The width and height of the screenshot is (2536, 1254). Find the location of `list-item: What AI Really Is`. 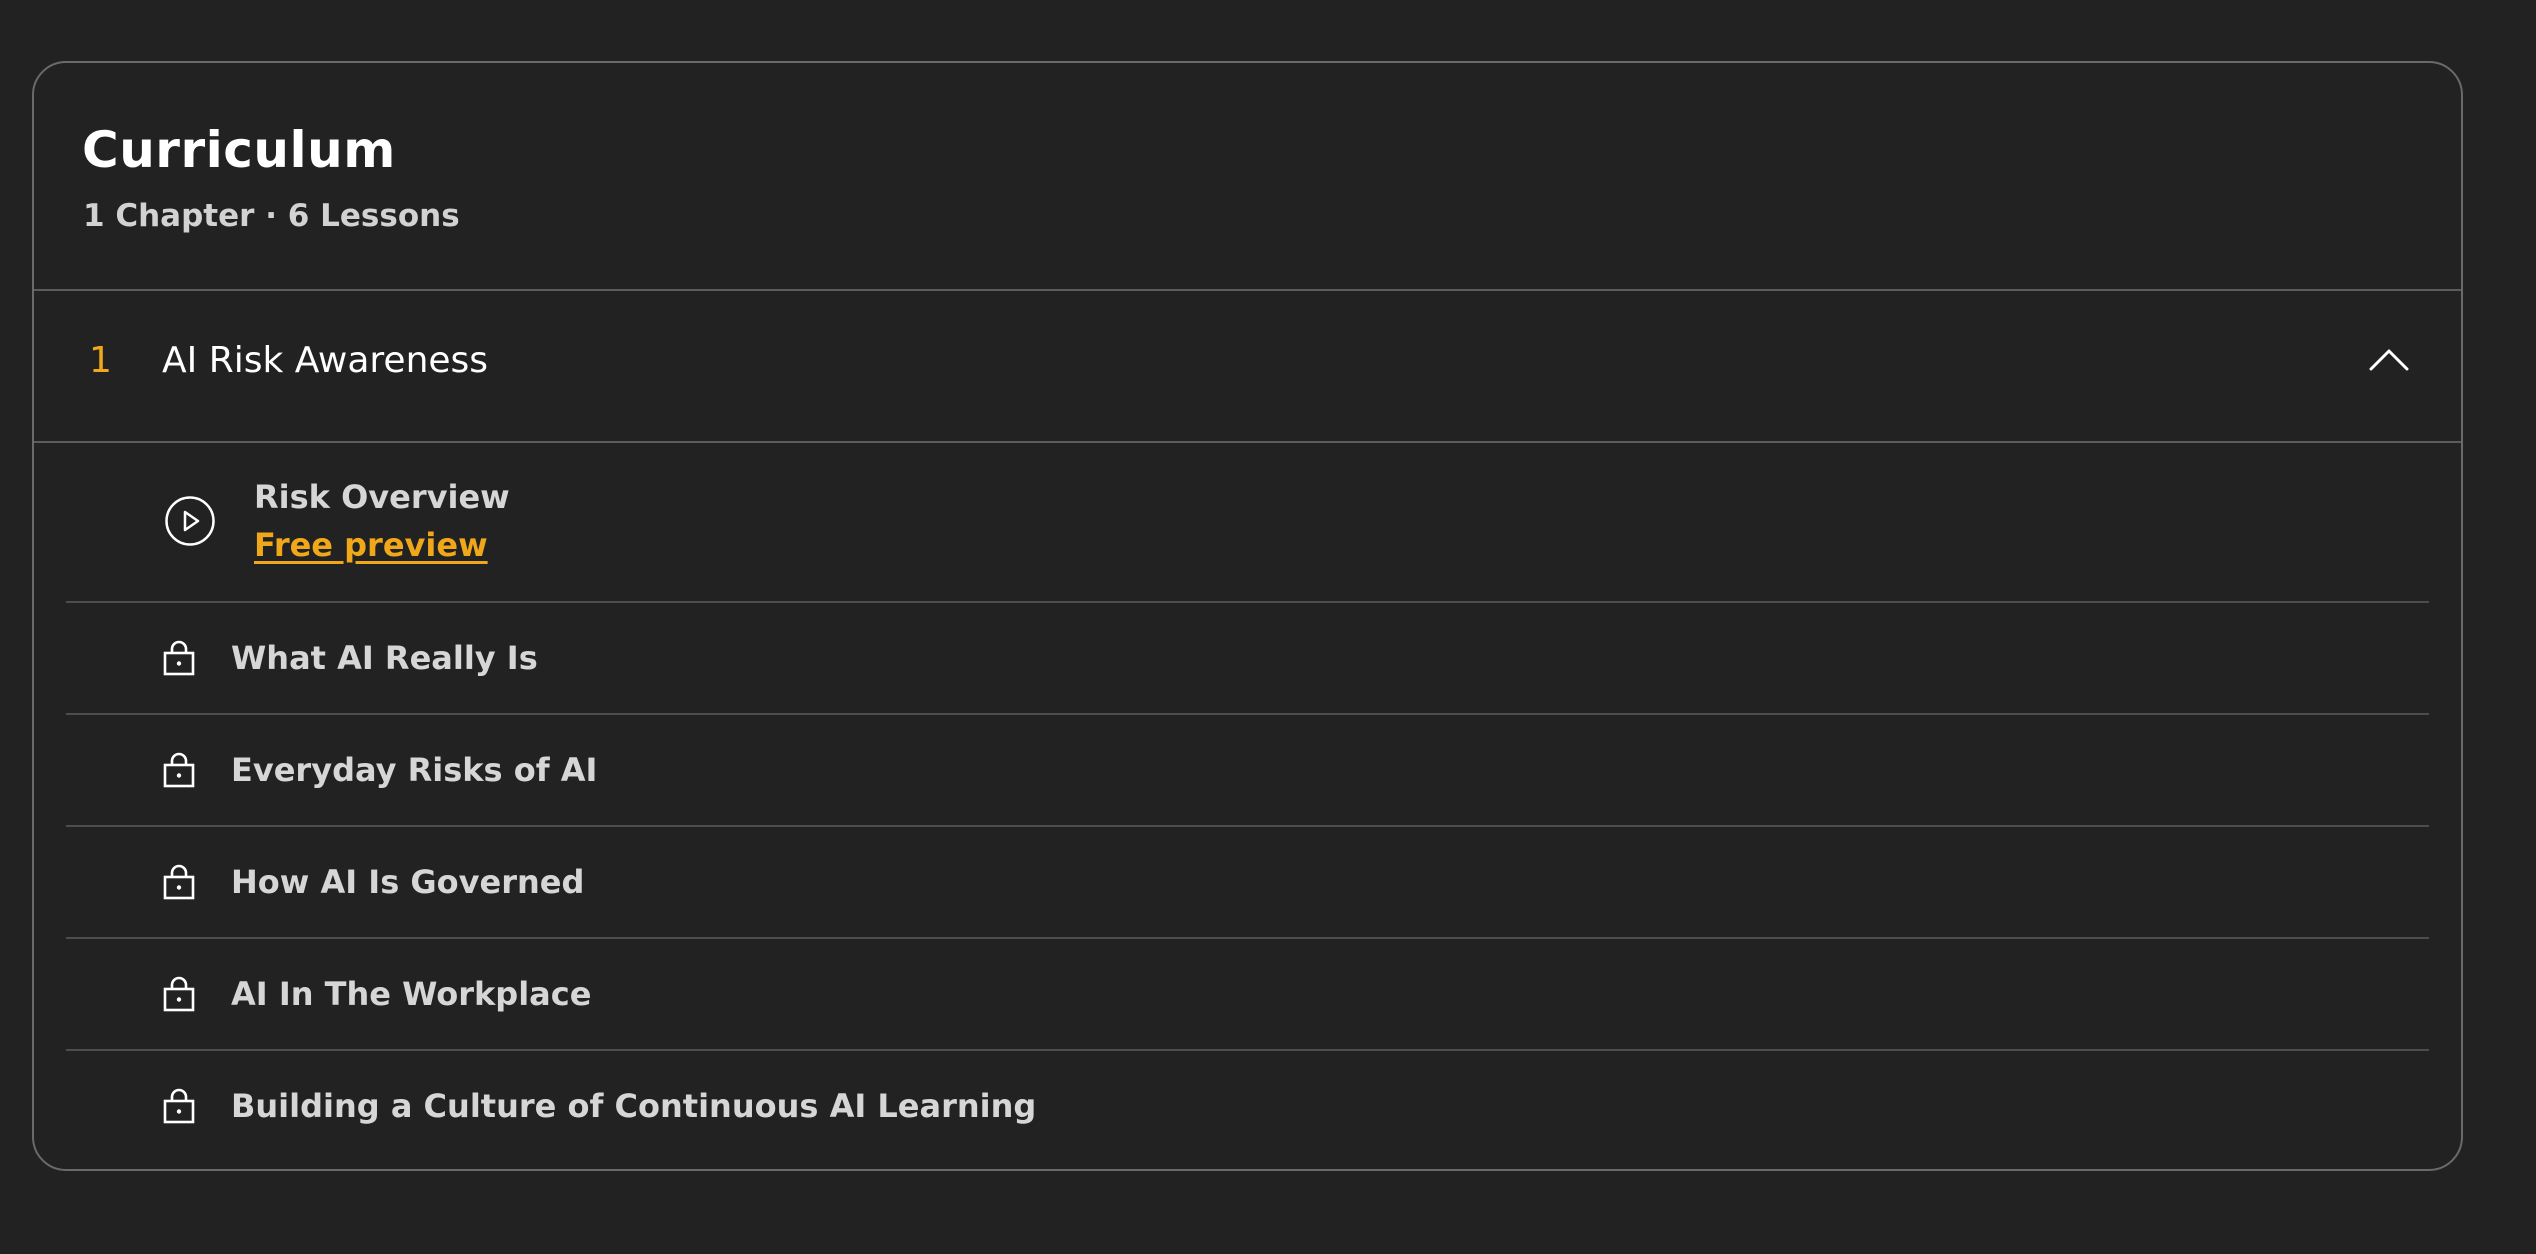

list-item: What AI Really Is is located at coordinates (1247, 659).